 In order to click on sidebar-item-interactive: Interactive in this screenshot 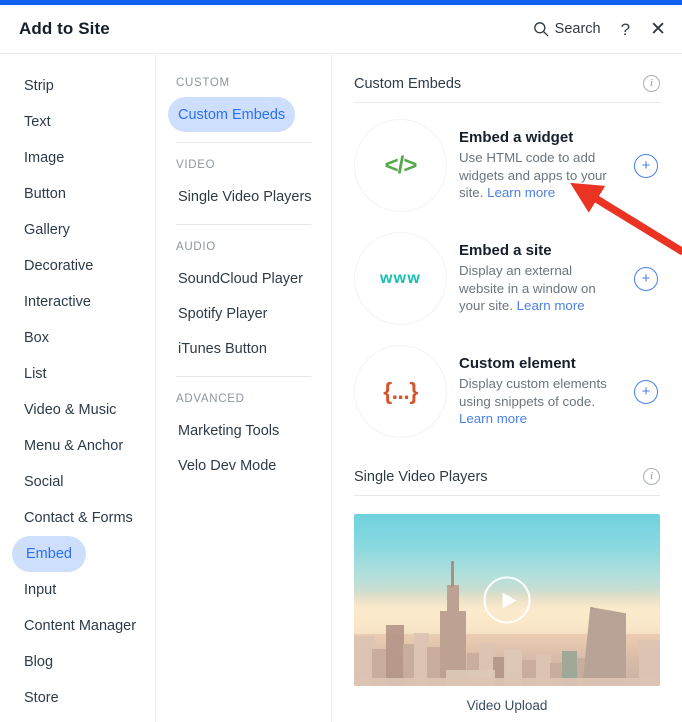, I will do `click(56, 302)`.